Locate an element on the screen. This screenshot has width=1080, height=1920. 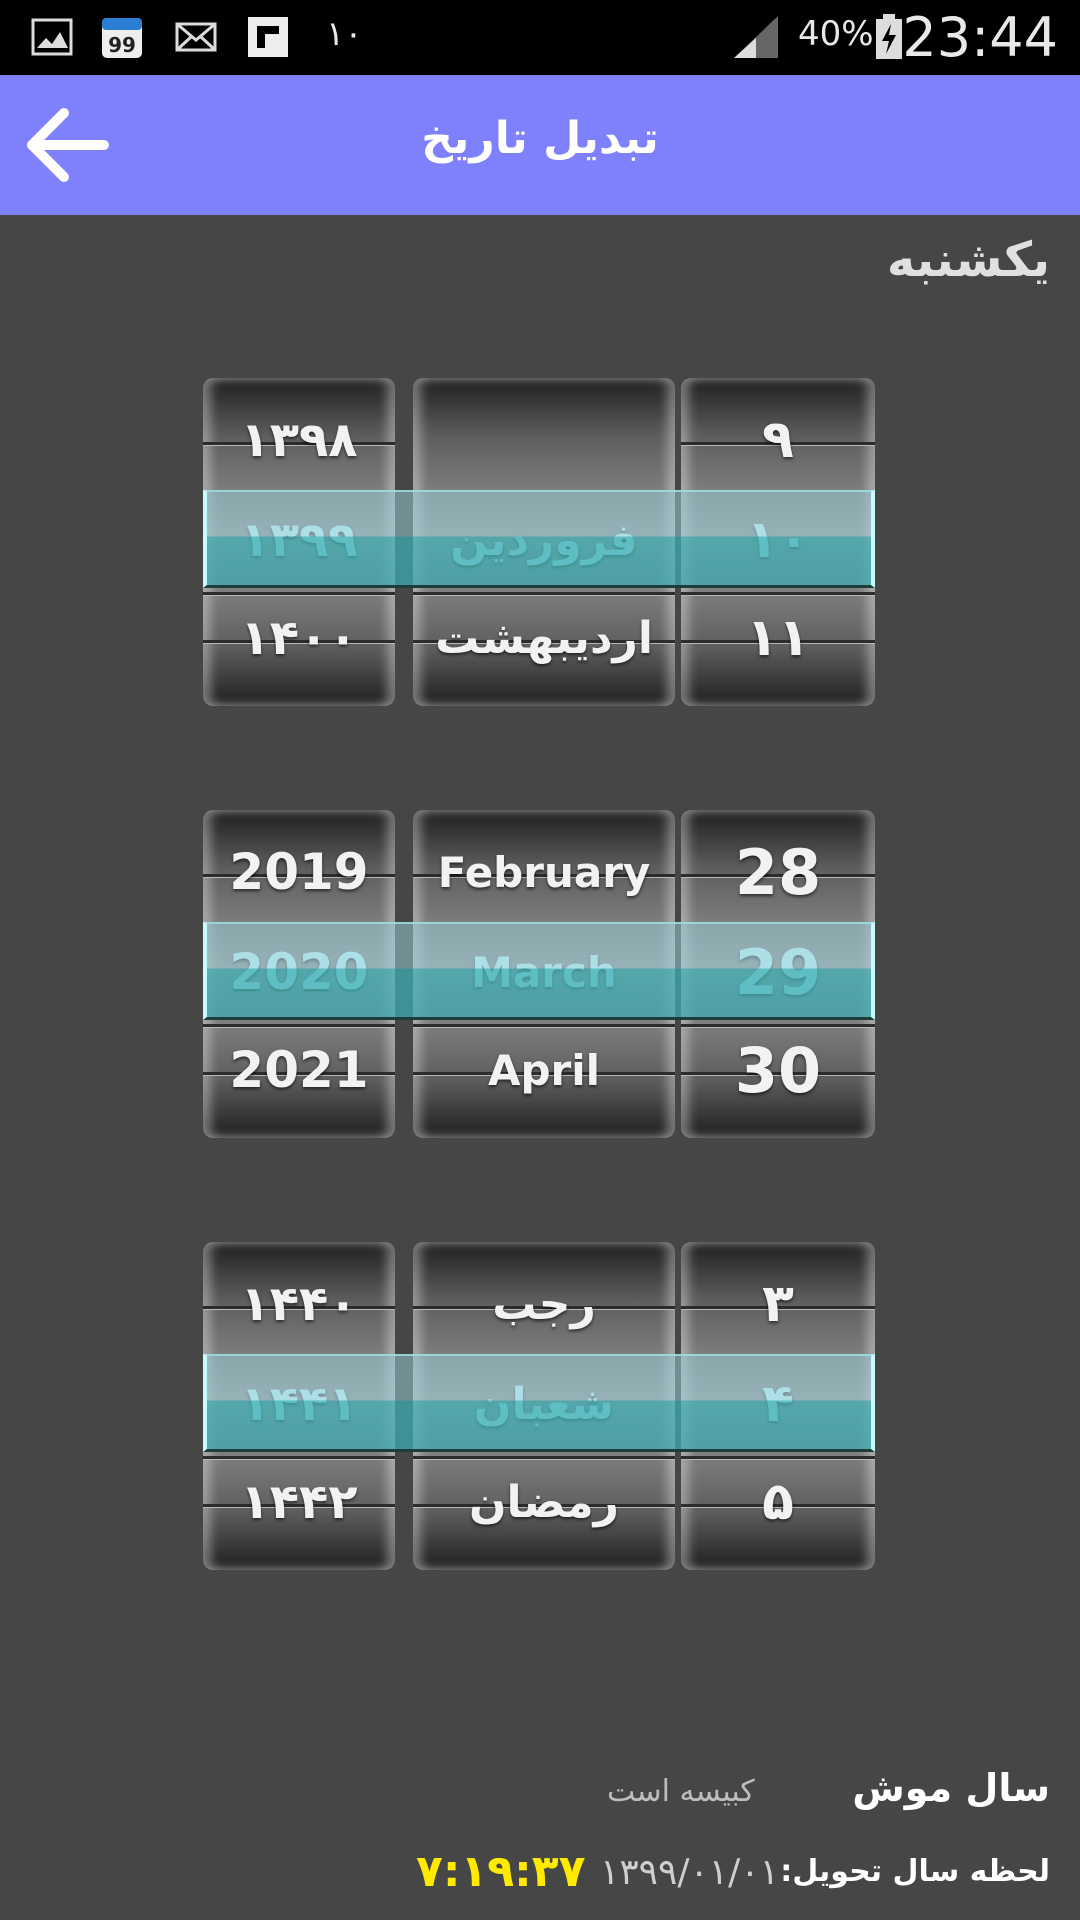
persian-month-wheel: فروردین اردیبهشت is located at coordinates (544, 542).